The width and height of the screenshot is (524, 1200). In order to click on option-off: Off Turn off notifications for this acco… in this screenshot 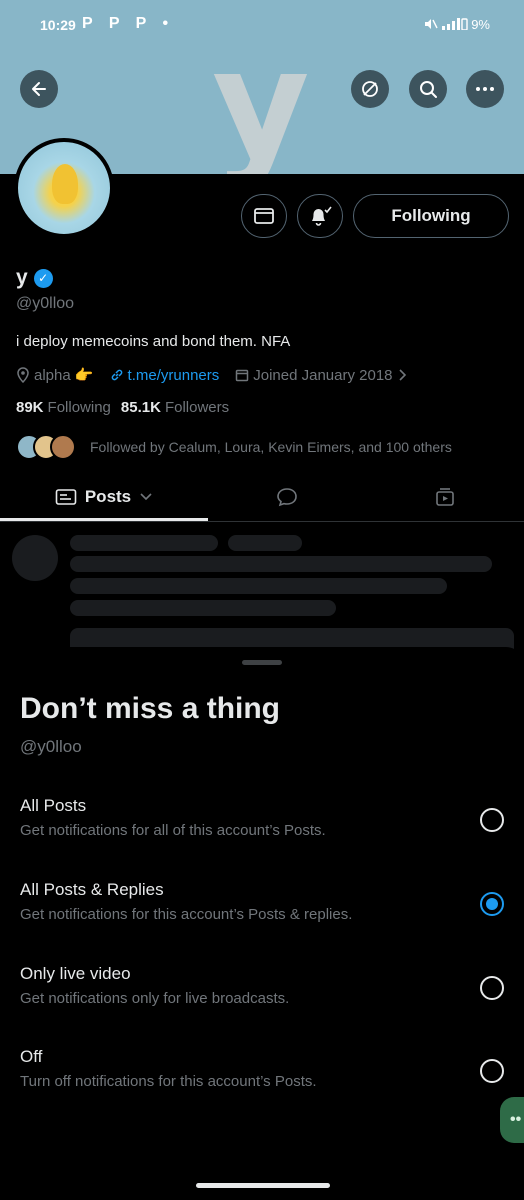, I will do `click(262, 1082)`.